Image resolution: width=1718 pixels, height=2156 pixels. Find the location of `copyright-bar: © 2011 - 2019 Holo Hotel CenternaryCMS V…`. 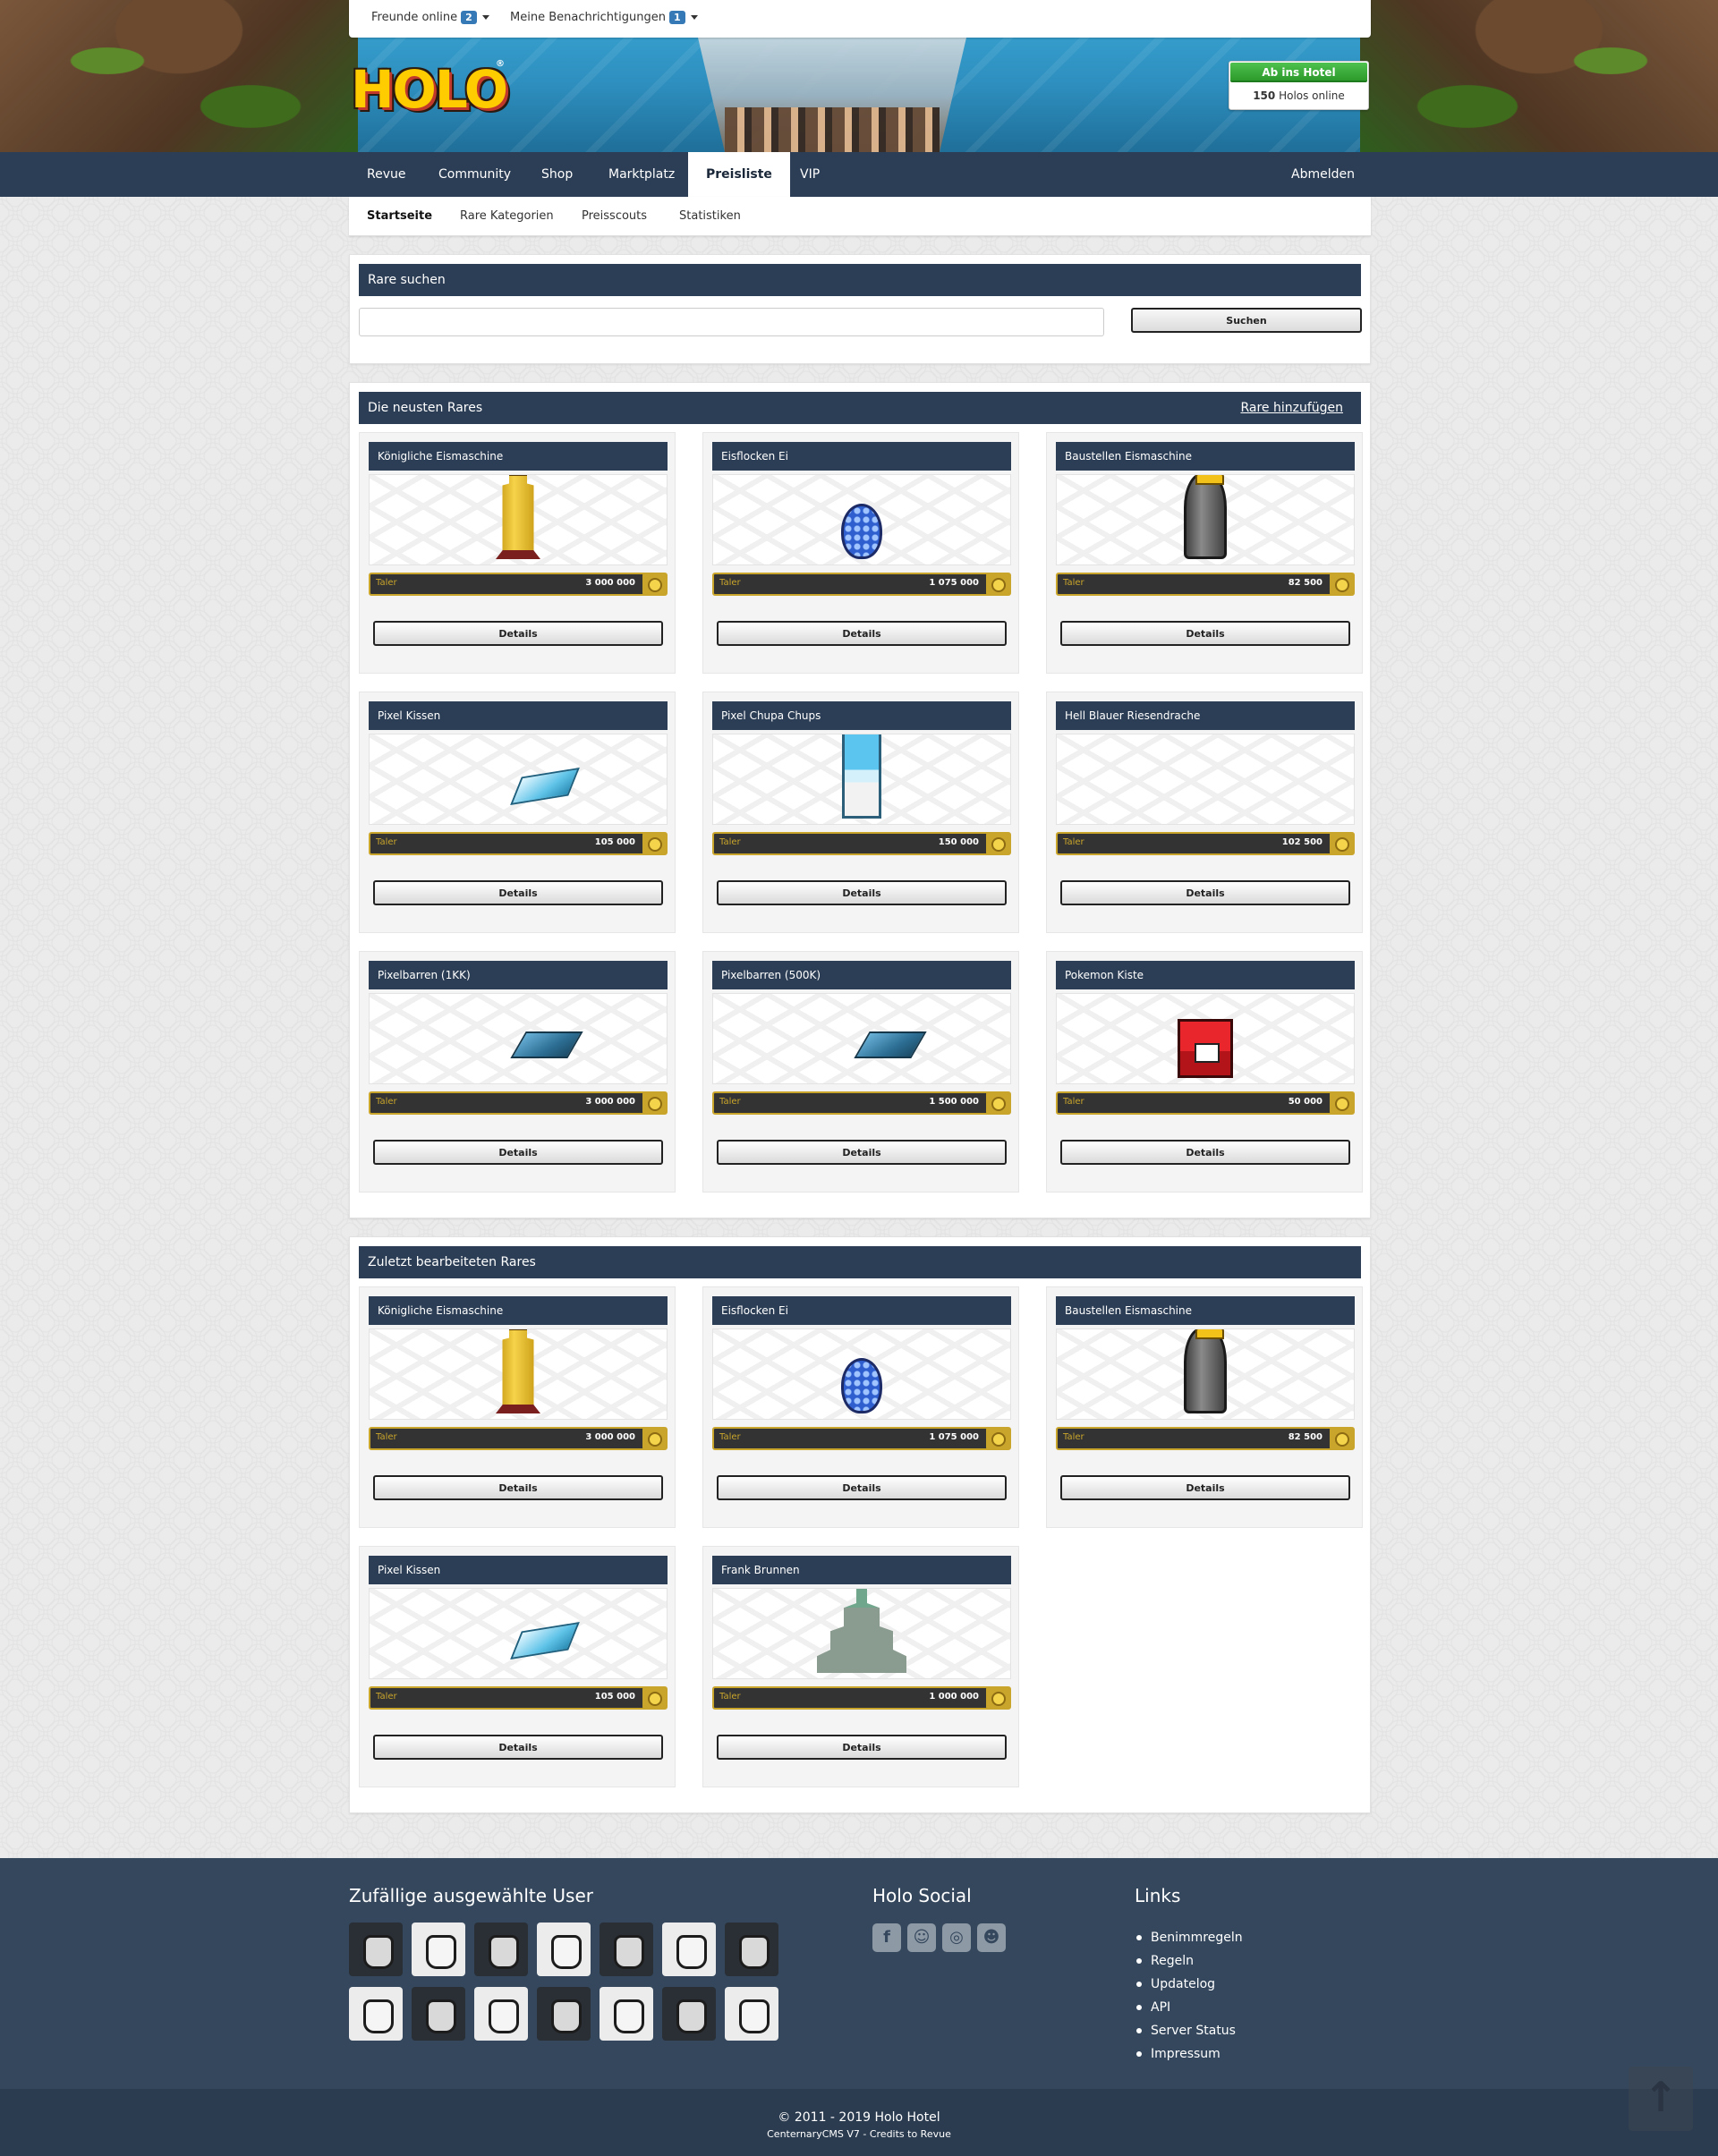

copyright-bar: © 2011 - 2019 Holo Hotel CenternaryCMS V… is located at coordinates (859, 2122).